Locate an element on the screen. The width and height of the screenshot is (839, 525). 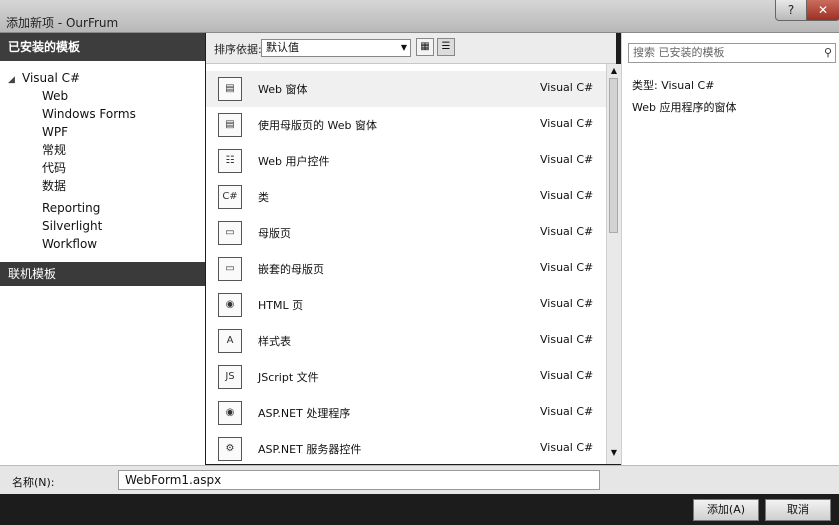
tree-node-data: 数据 is located at coordinates (54, 186).